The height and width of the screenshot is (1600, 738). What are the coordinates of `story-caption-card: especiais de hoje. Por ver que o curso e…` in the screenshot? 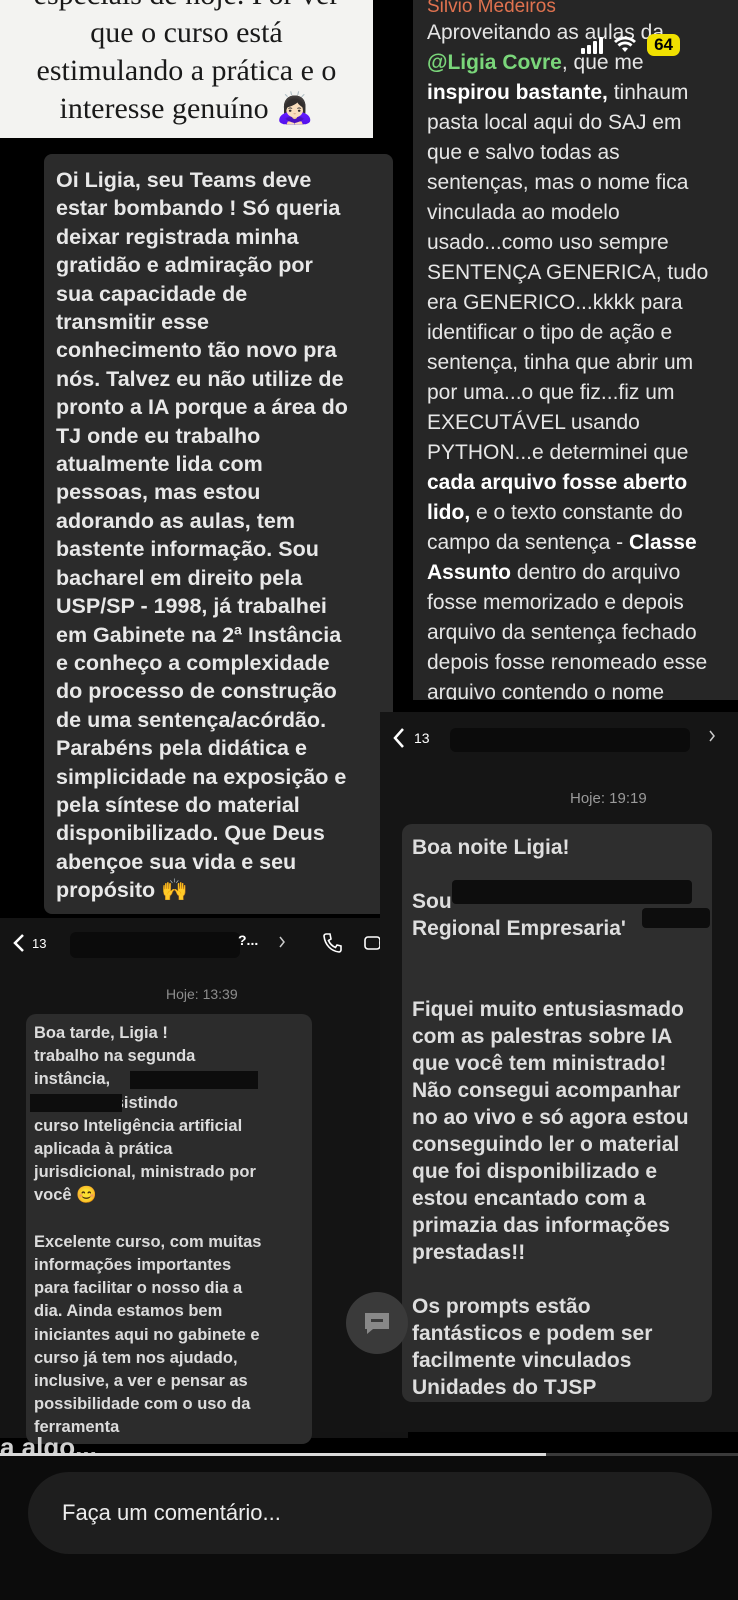 It's located at (186, 69).